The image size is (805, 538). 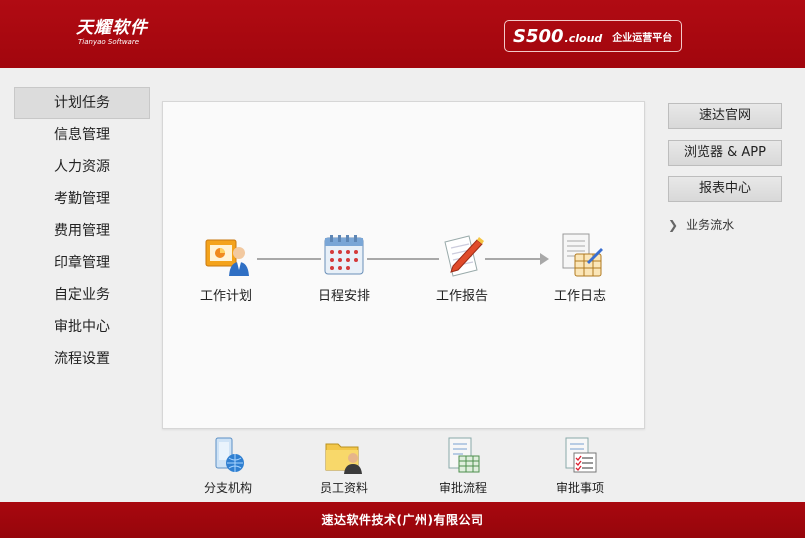 I want to click on sidebar-item-seals: 印章管理, so click(x=82, y=263).